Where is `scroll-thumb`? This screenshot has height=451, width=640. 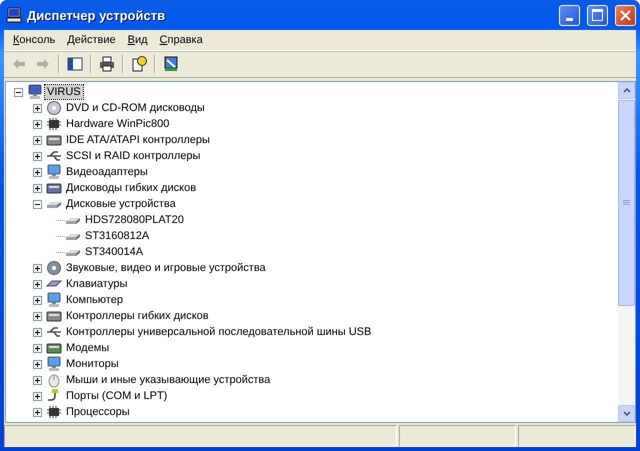 scroll-thumb is located at coordinates (626, 203).